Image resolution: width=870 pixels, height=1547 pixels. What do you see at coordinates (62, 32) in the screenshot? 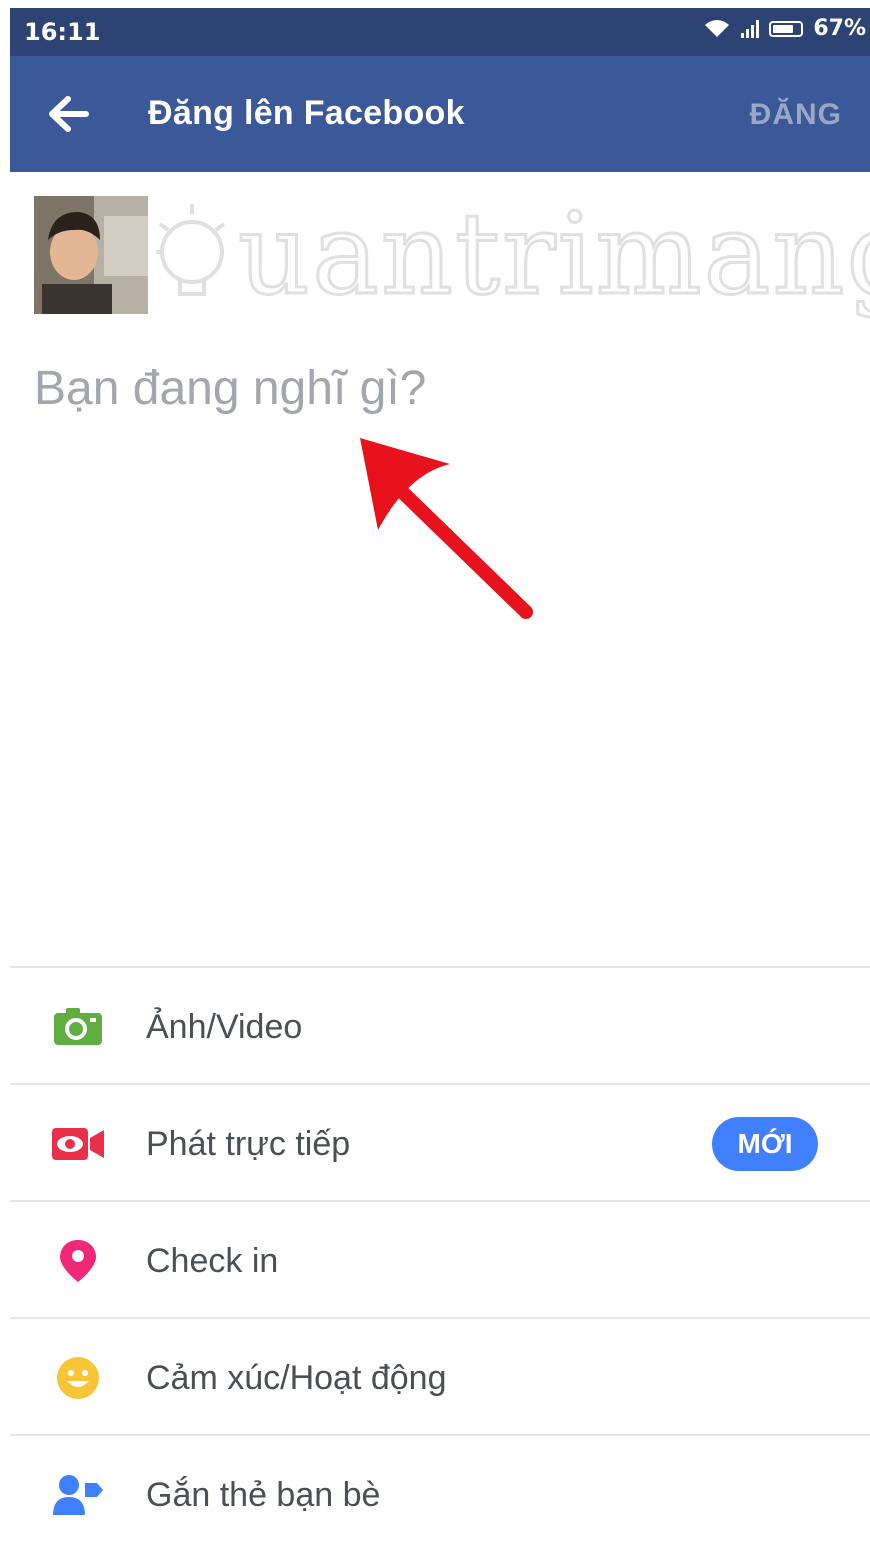
I see `status-time: 16:11` at bounding box center [62, 32].